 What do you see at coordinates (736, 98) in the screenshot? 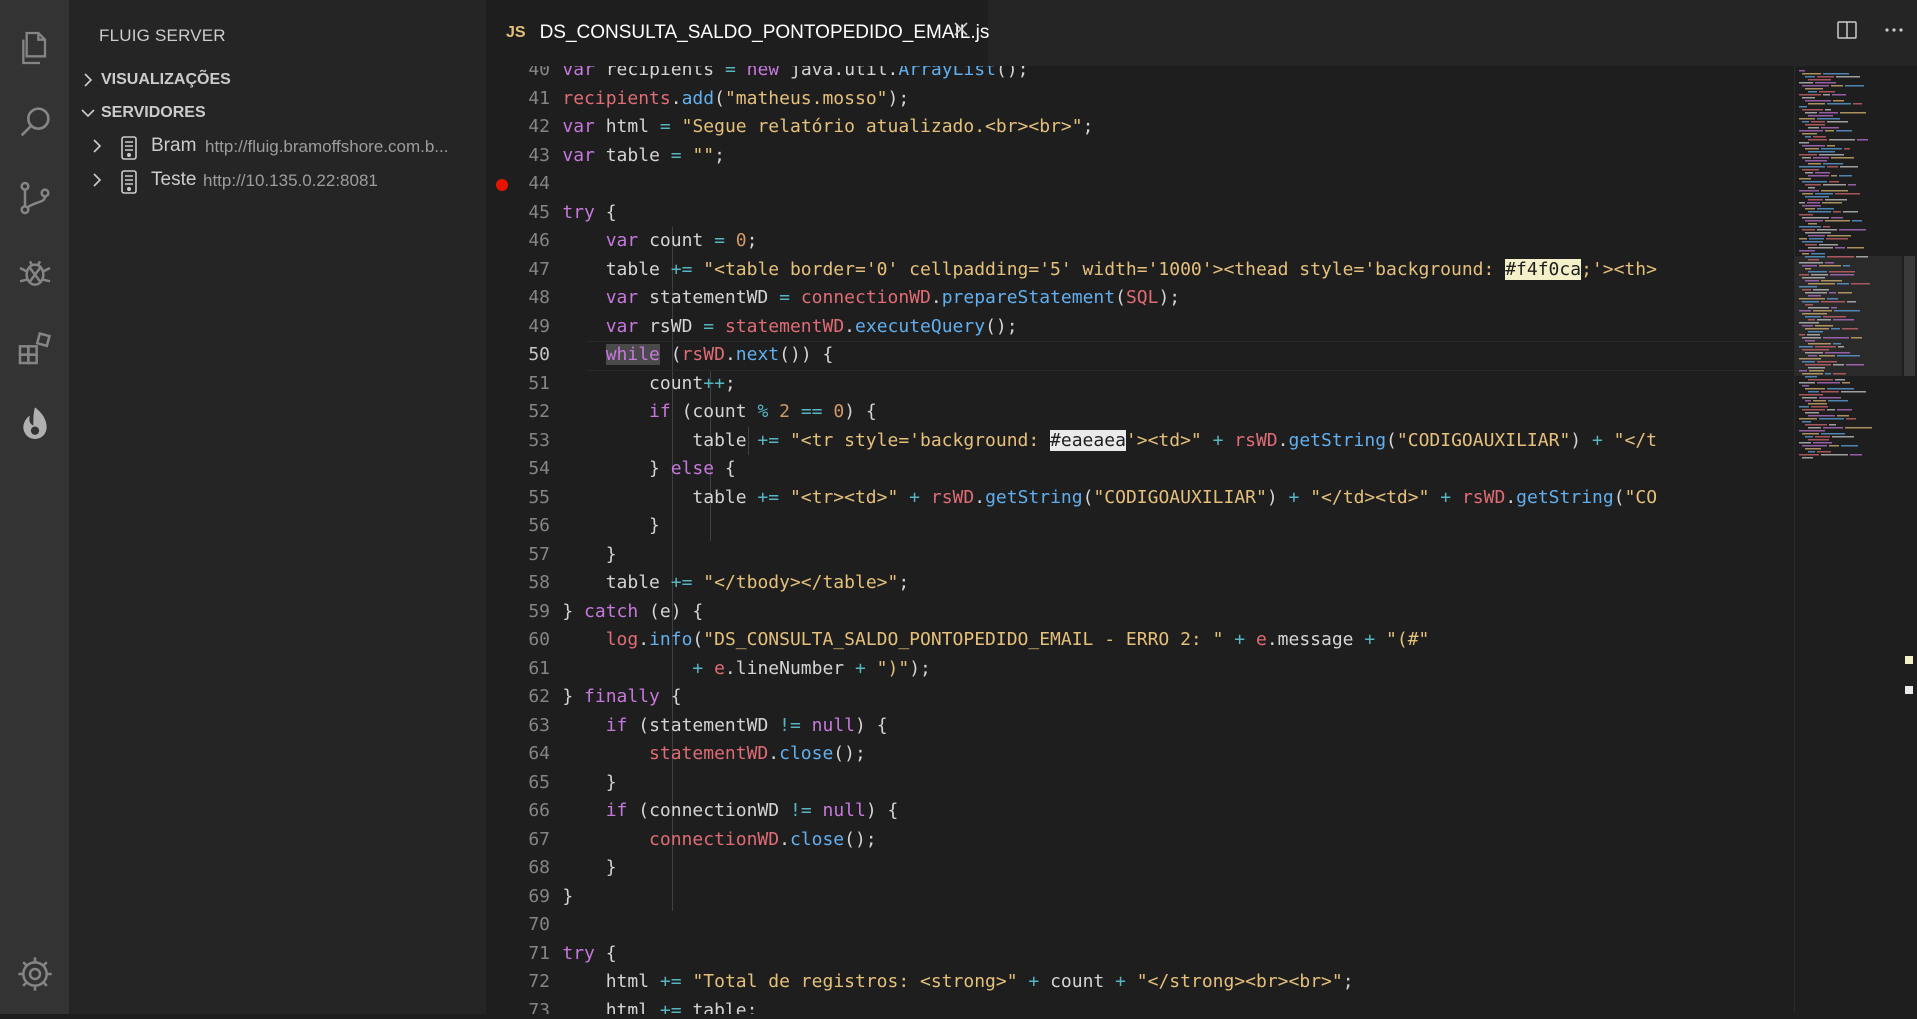
I see `code-text: recipients.add("matheus.mosso");` at bounding box center [736, 98].